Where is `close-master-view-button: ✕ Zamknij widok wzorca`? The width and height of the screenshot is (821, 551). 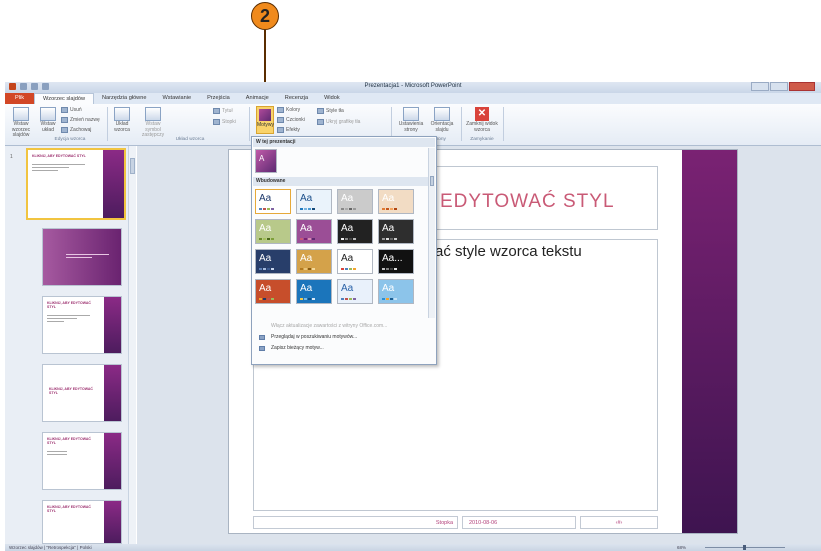 close-master-view-button: ✕ Zamknij widok wzorca is located at coordinates (482, 120).